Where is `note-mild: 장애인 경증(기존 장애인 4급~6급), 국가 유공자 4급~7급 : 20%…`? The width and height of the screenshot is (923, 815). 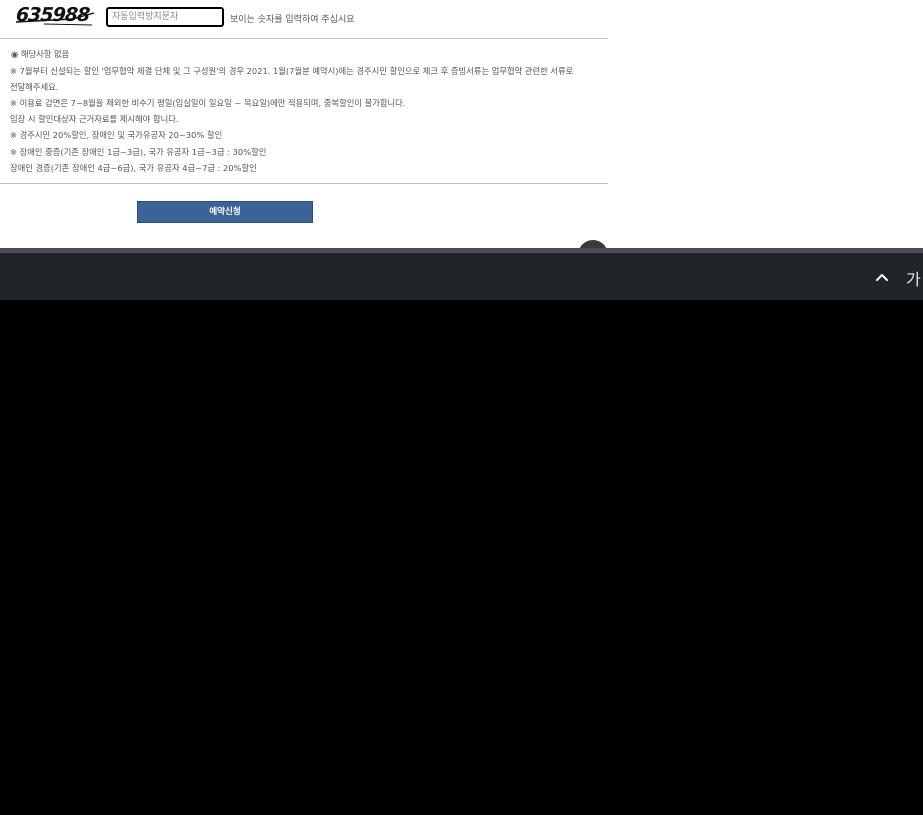
note-mild: 장애인 경증(기존 장애인 4급~6급), 국가 유공자 4급~7급 : 20%… is located at coordinates (133, 168).